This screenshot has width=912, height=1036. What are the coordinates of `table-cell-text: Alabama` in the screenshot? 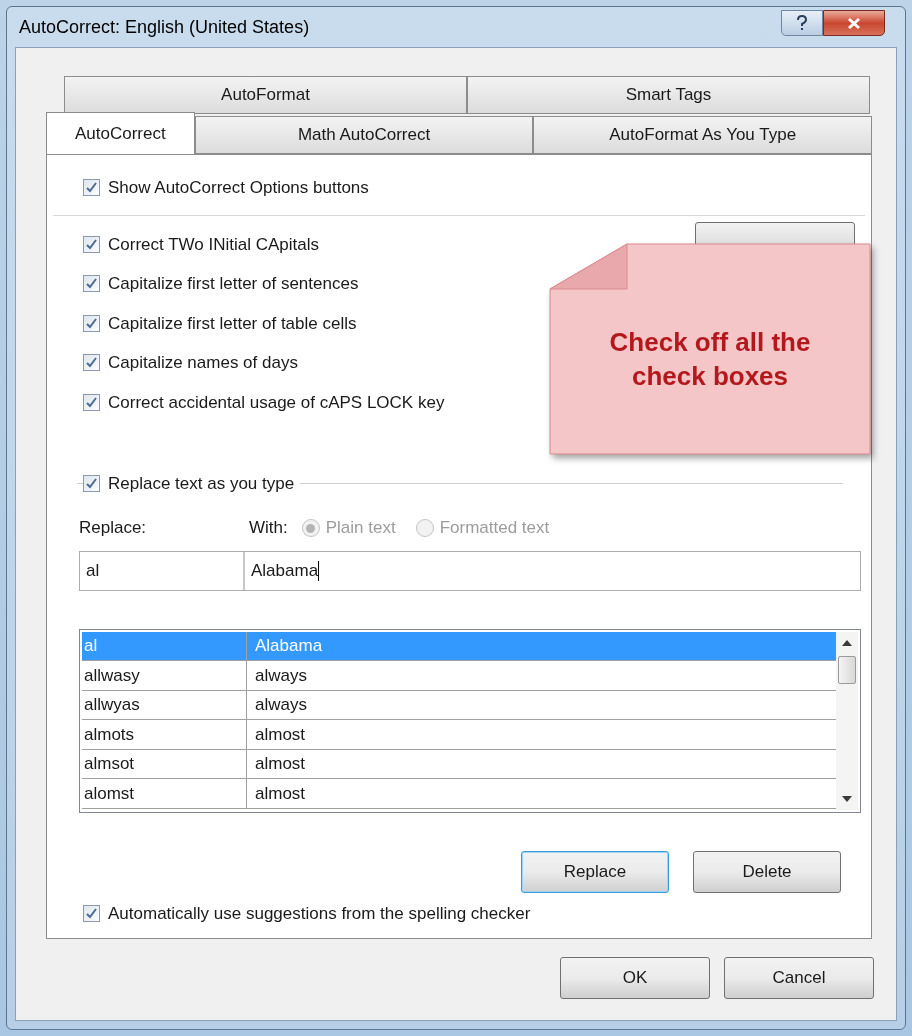 It's located at (289, 646).